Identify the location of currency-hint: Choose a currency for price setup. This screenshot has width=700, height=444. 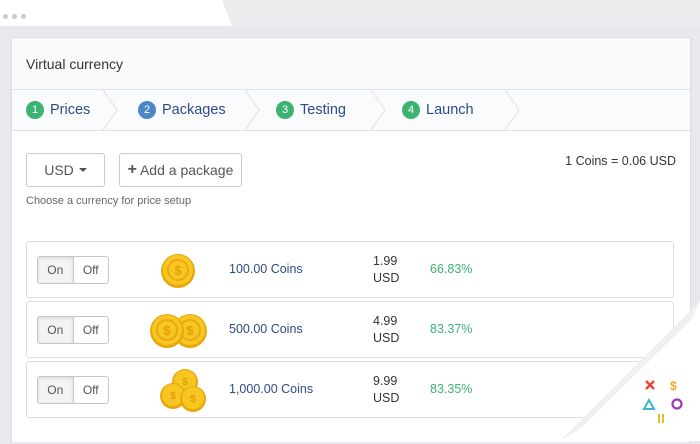
(109, 201).